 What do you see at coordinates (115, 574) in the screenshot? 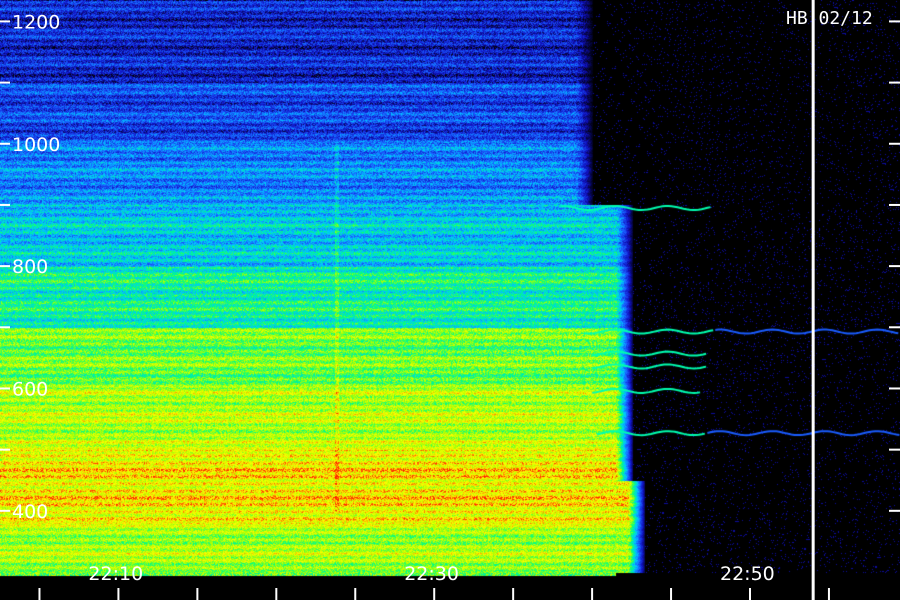
I see `x-tick-label: 22:10` at bounding box center [115, 574].